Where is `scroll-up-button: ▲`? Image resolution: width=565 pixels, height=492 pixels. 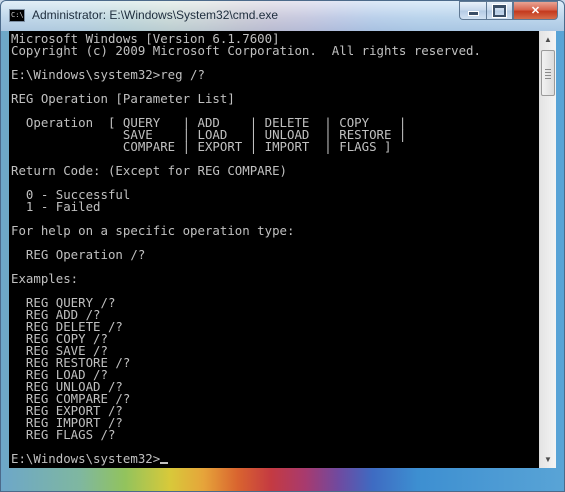
scroll-up-button: ▲ is located at coordinates (548, 39).